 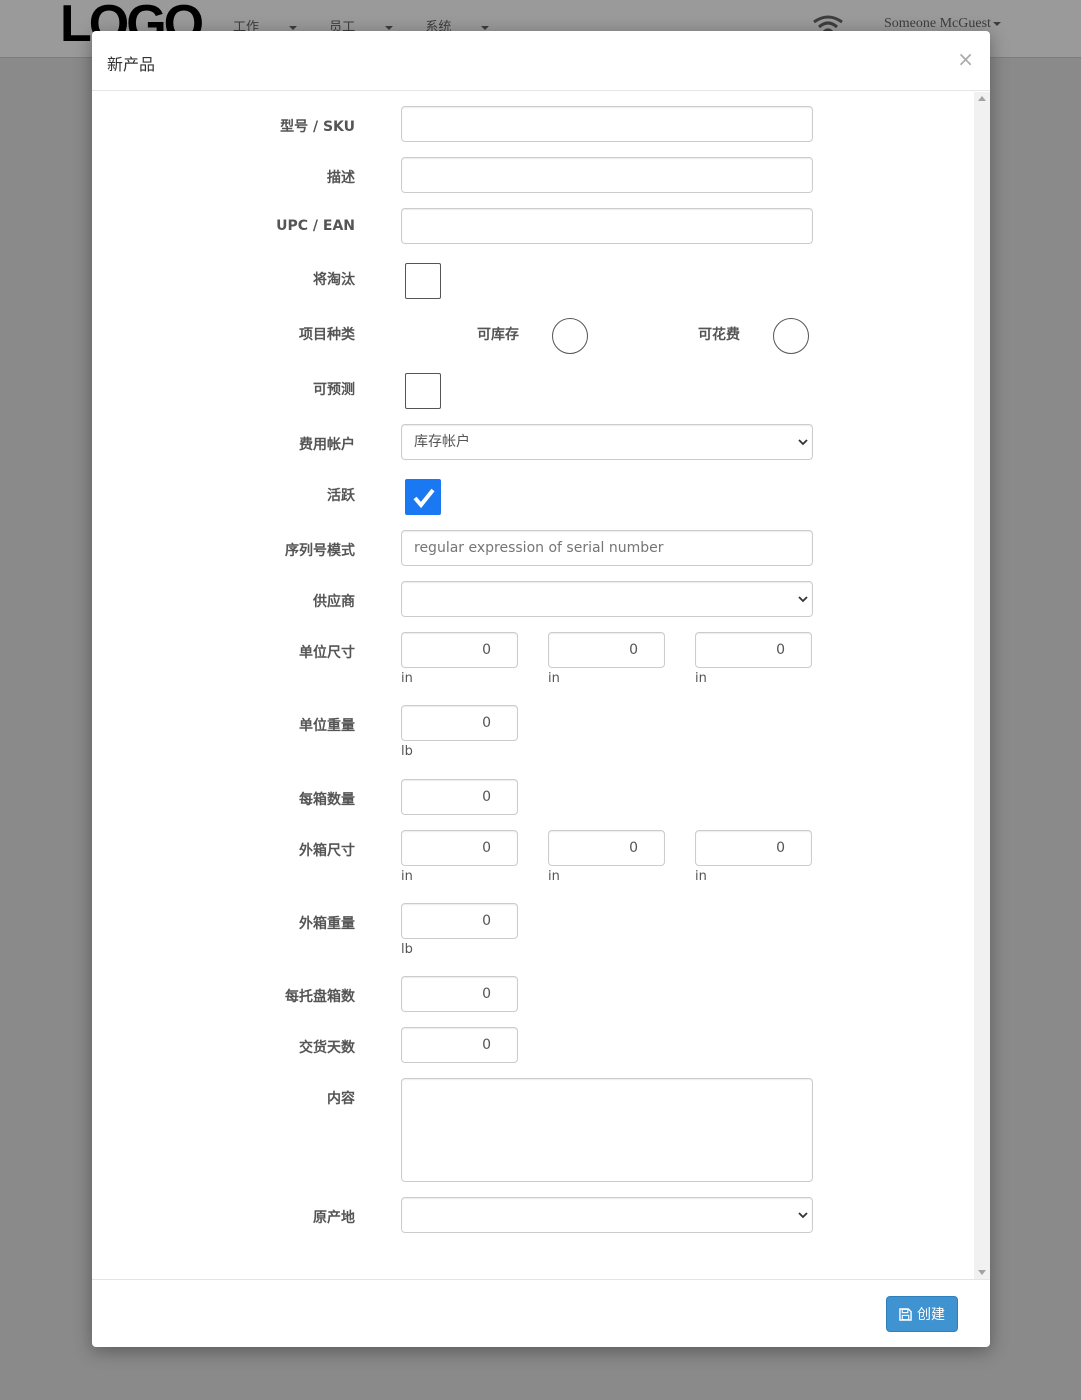 I want to click on eol-checkbox, so click(x=423, y=281).